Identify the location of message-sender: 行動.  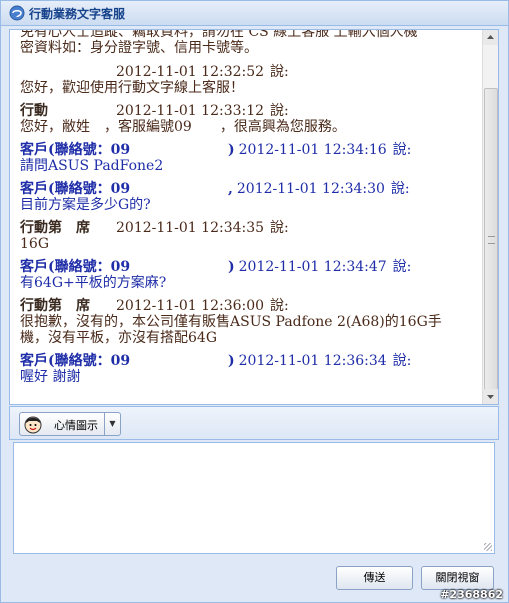
(34, 111).